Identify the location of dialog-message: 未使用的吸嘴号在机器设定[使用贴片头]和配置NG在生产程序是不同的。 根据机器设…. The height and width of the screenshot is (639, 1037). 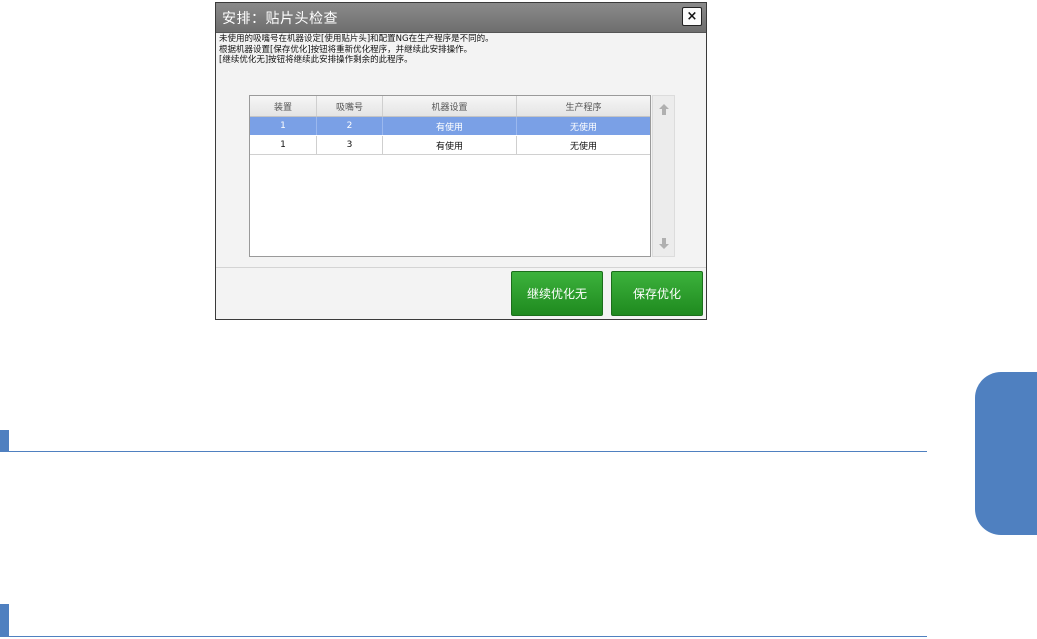
(356, 50).